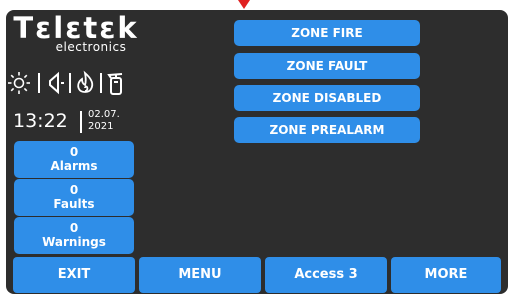  Describe the element at coordinates (85, 81) in the screenshot. I see `flame-icon` at that location.